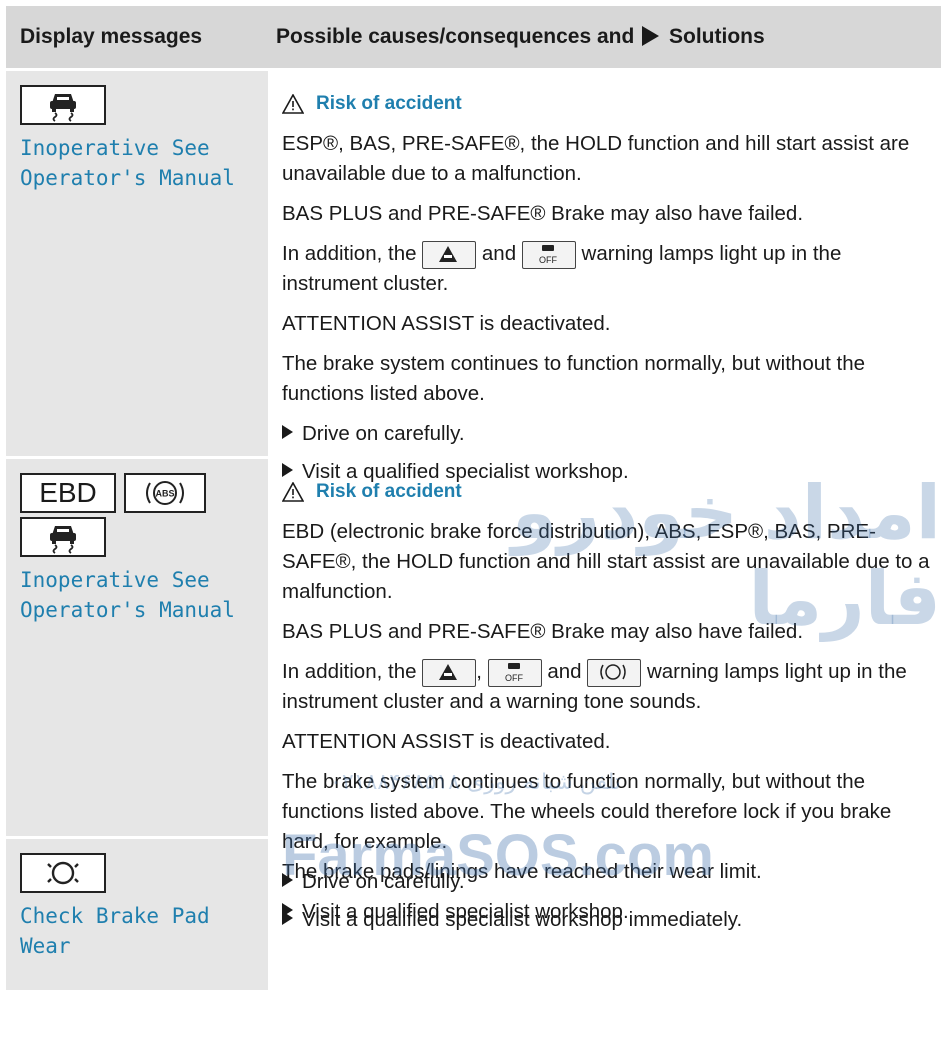 The image size is (941, 1051). What do you see at coordinates (651, 36) in the screenshot?
I see `arrow-right-icon` at bounding box center [651, 36].